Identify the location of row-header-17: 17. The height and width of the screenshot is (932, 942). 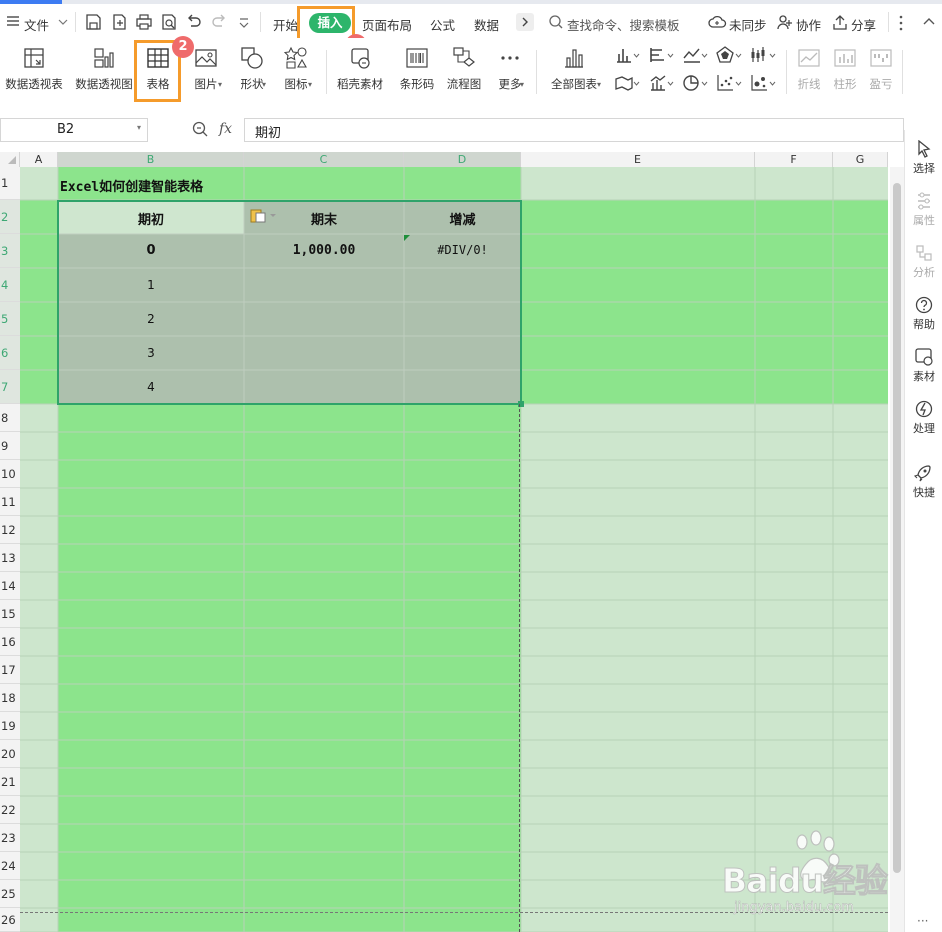
(10, 670).